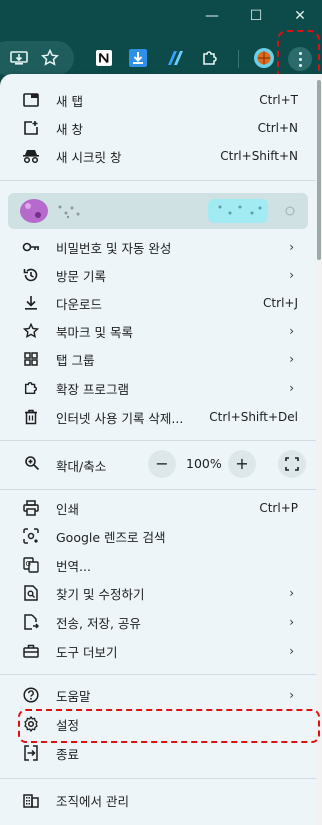 The image size is (322, 825). I want to click on profile-row, so click(158, 211).